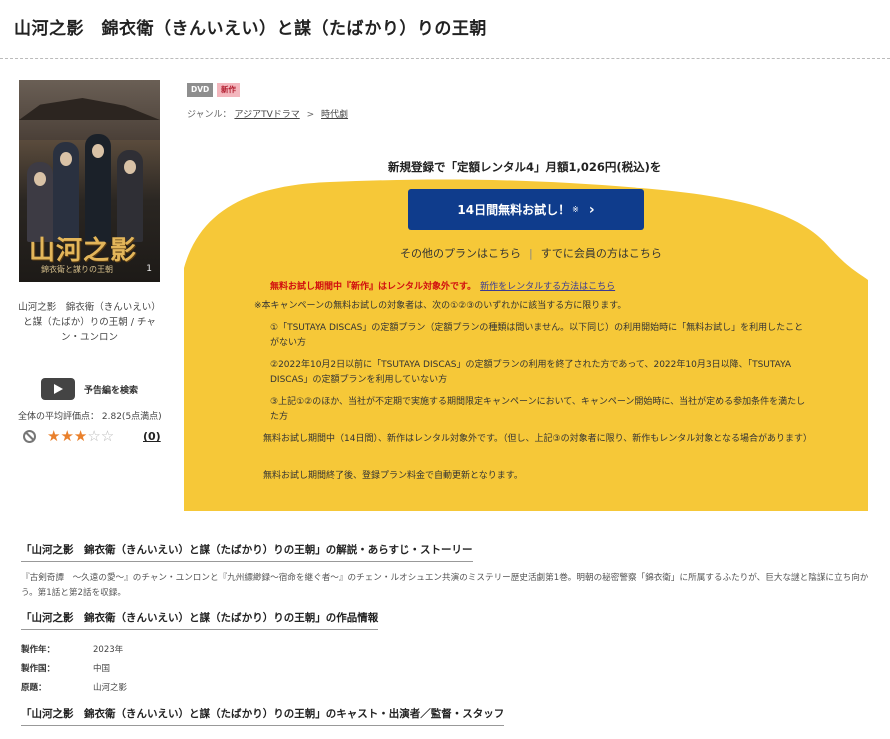 The width and height of the screenshot is (890, 739). What do you see at coordinates (149, 269) in the screenshot?
I see `cover-volume: 1` at bounding box center [149, 269].